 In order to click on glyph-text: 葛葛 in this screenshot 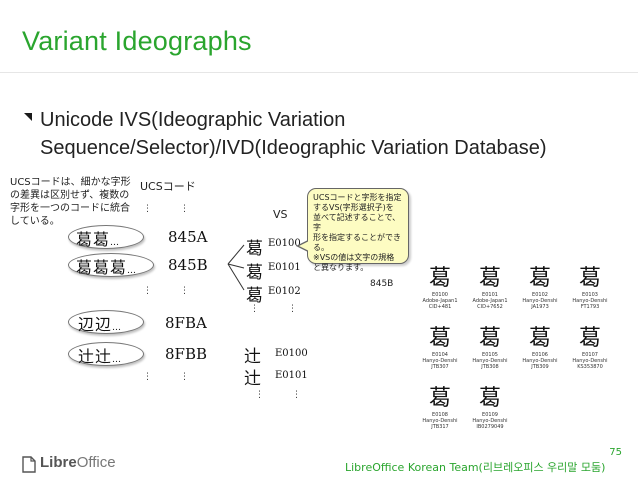, I will do `click(93, 239)`.